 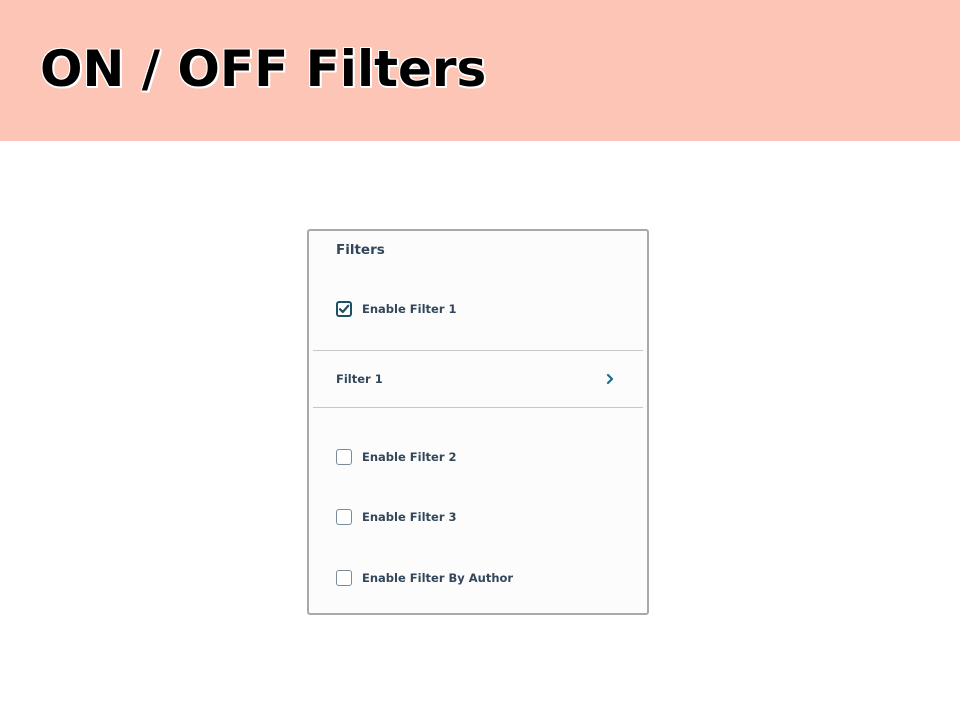 I want to click on enable-filter-by-author-option: Enable Filter By Author, so click(x=424, y=578).